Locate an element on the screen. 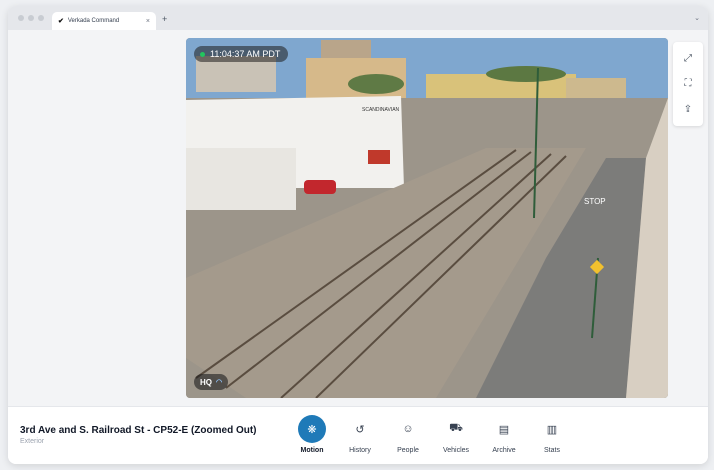 This screenshot has width=714, height=470. window-controls is located at coordinates (31, 18).